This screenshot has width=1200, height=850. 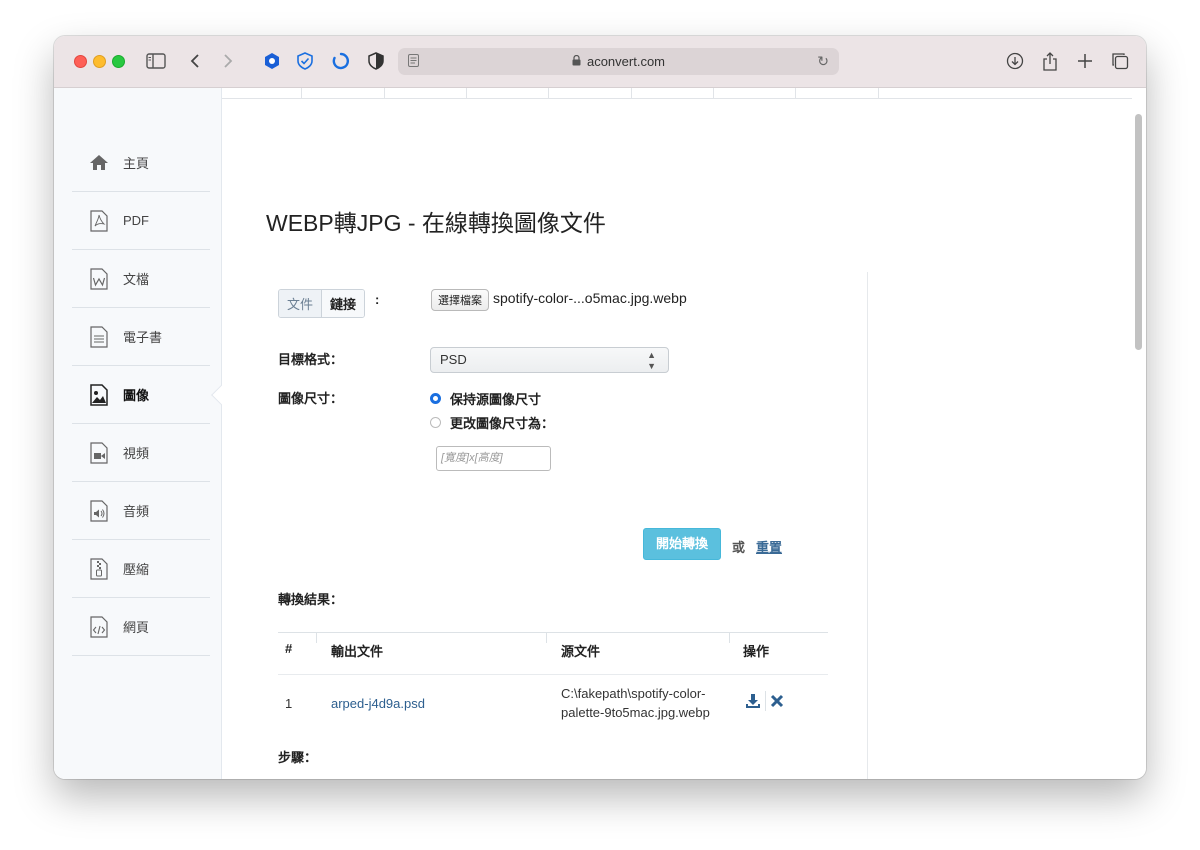 I want to click on sidebar-item-label: 網頁, so click(x=136, y=627).